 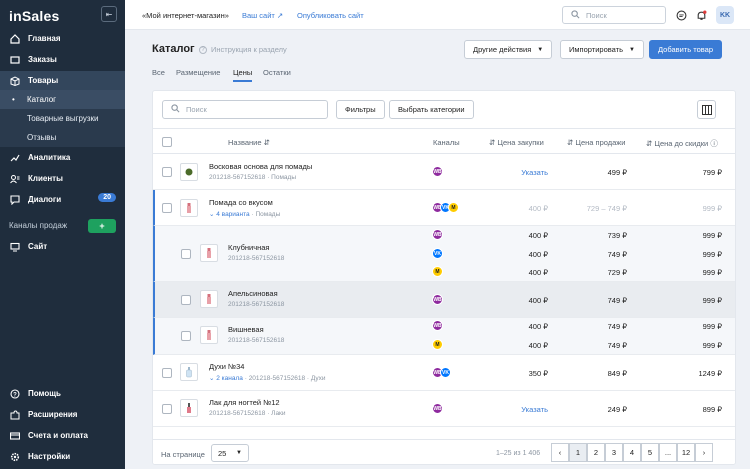 I want to click on product-name: Духи №34, so click(x=226, y=366).